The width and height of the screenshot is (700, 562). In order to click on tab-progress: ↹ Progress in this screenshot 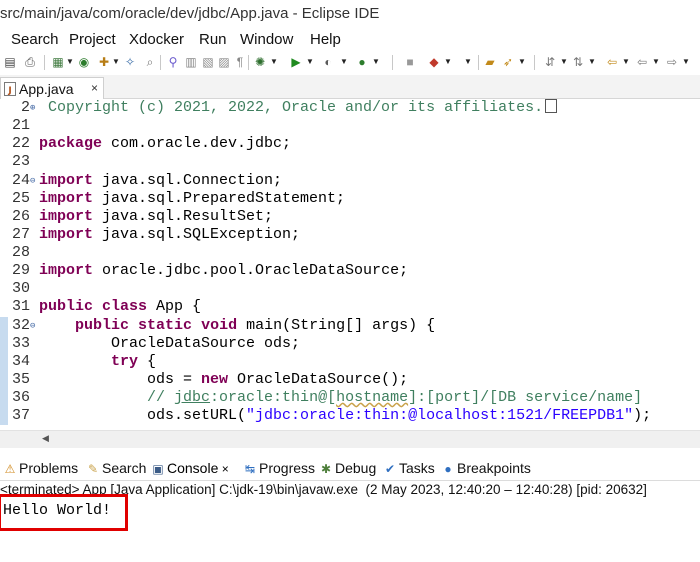, I will do `click(279, 470)`.